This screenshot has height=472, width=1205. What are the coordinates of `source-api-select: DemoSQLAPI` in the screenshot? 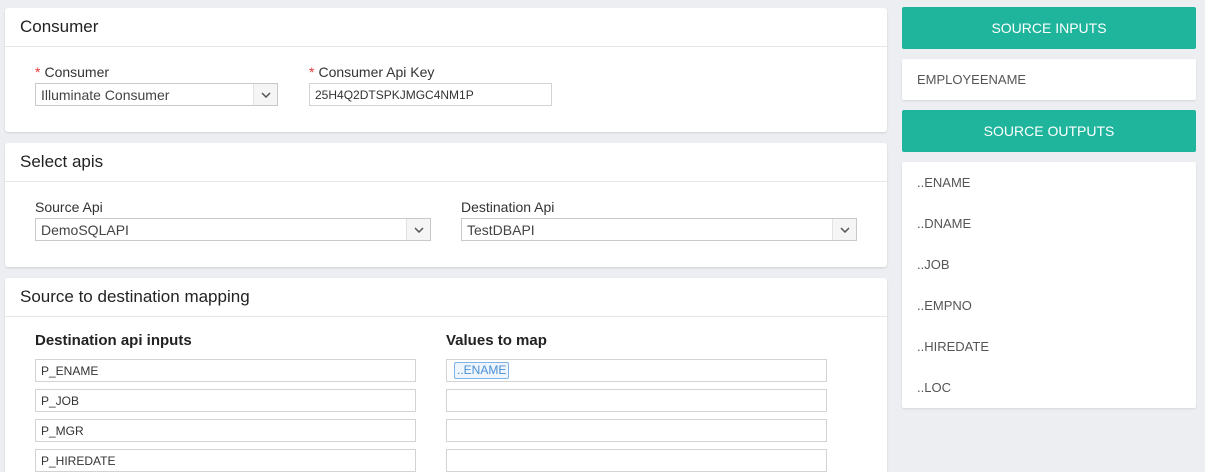 It's located at (233, 229).